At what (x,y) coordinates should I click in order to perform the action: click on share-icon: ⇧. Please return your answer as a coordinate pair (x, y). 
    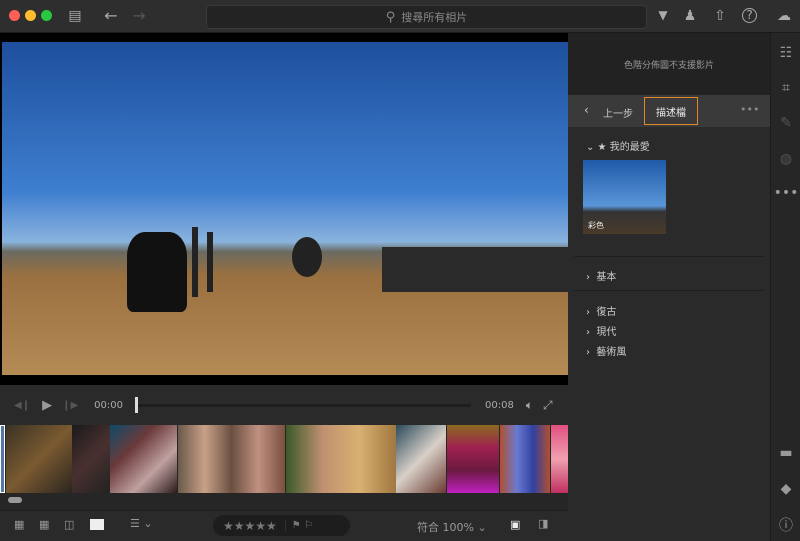
    Looking at the image, I should click on (720, 16).